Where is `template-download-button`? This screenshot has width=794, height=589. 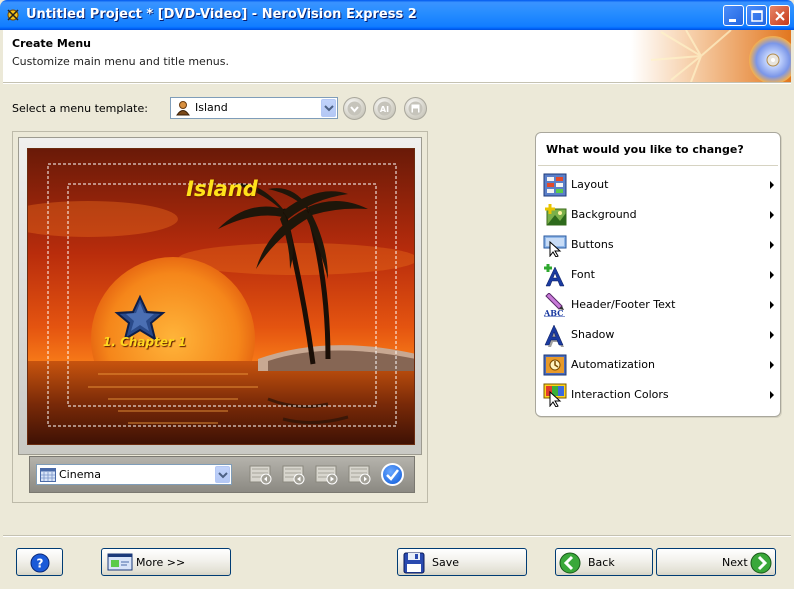 template-download-button is located at coordinates (354, 108).